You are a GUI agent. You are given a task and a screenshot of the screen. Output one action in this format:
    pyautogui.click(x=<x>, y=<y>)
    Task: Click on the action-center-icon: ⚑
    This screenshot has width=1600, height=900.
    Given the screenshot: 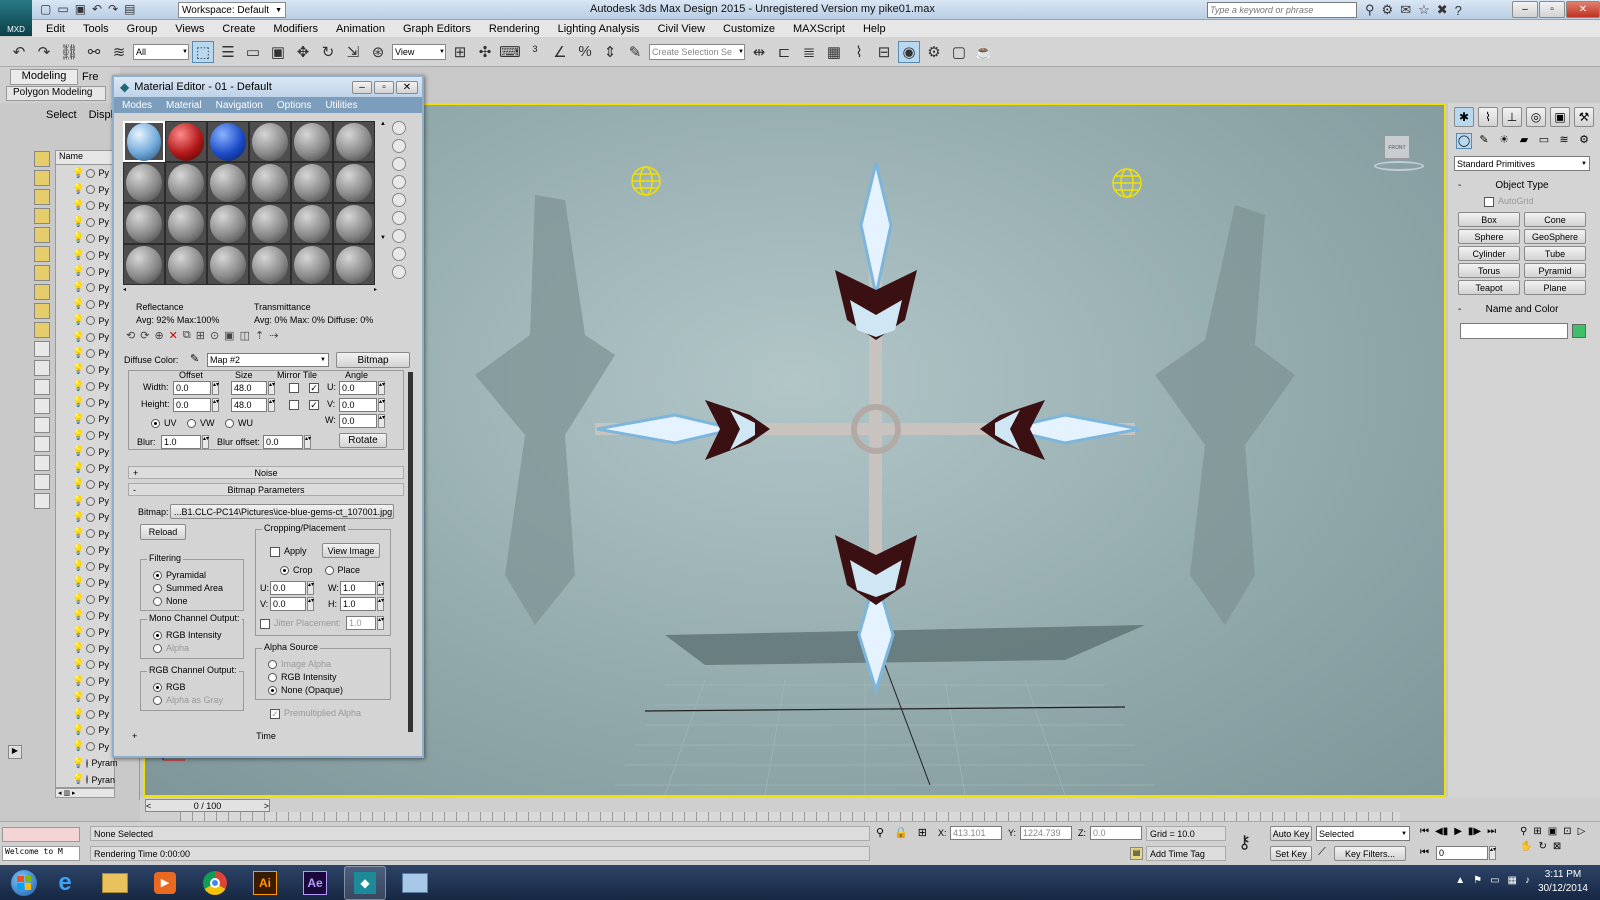 What is the action you would take?
    pyautogui.click(x=1477, y=880)
    